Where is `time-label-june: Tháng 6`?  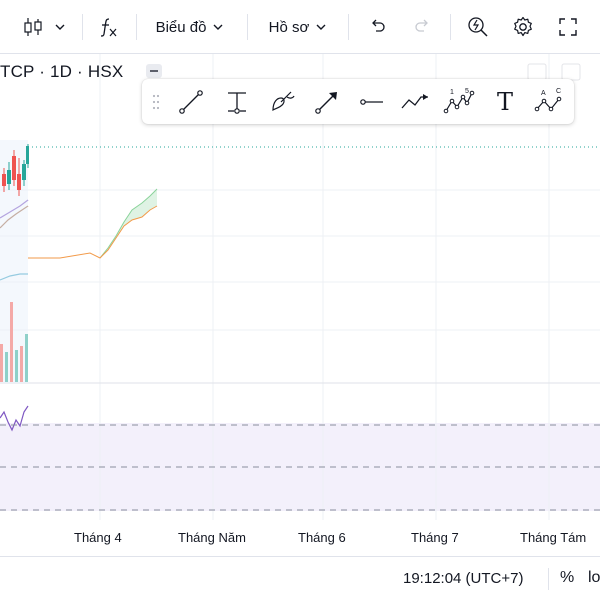
time-label-june: Tháng 6 is located at coordinates (322, 537).